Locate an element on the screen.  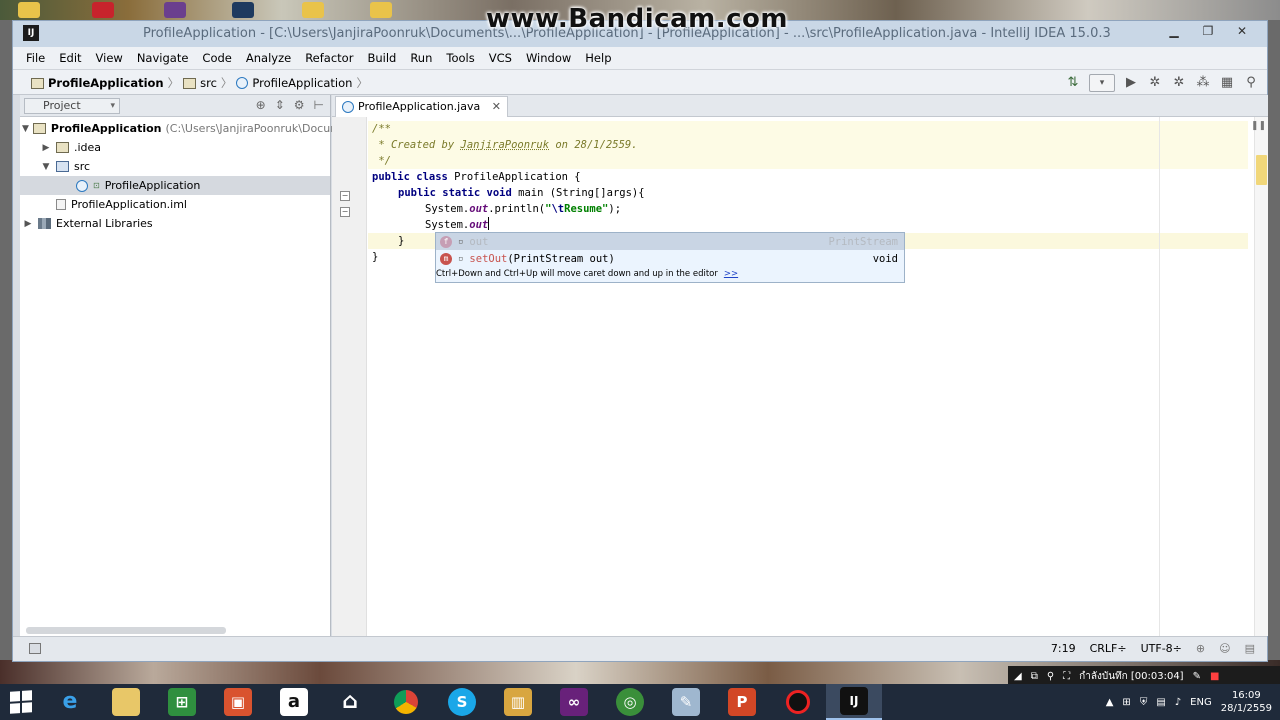
attach-icon: ⁂ is located at coordinates (1203, 83).